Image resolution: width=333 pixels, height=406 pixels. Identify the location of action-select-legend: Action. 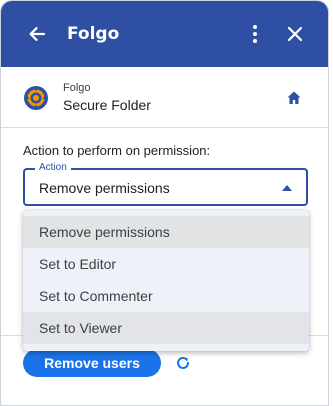
(53, 167).